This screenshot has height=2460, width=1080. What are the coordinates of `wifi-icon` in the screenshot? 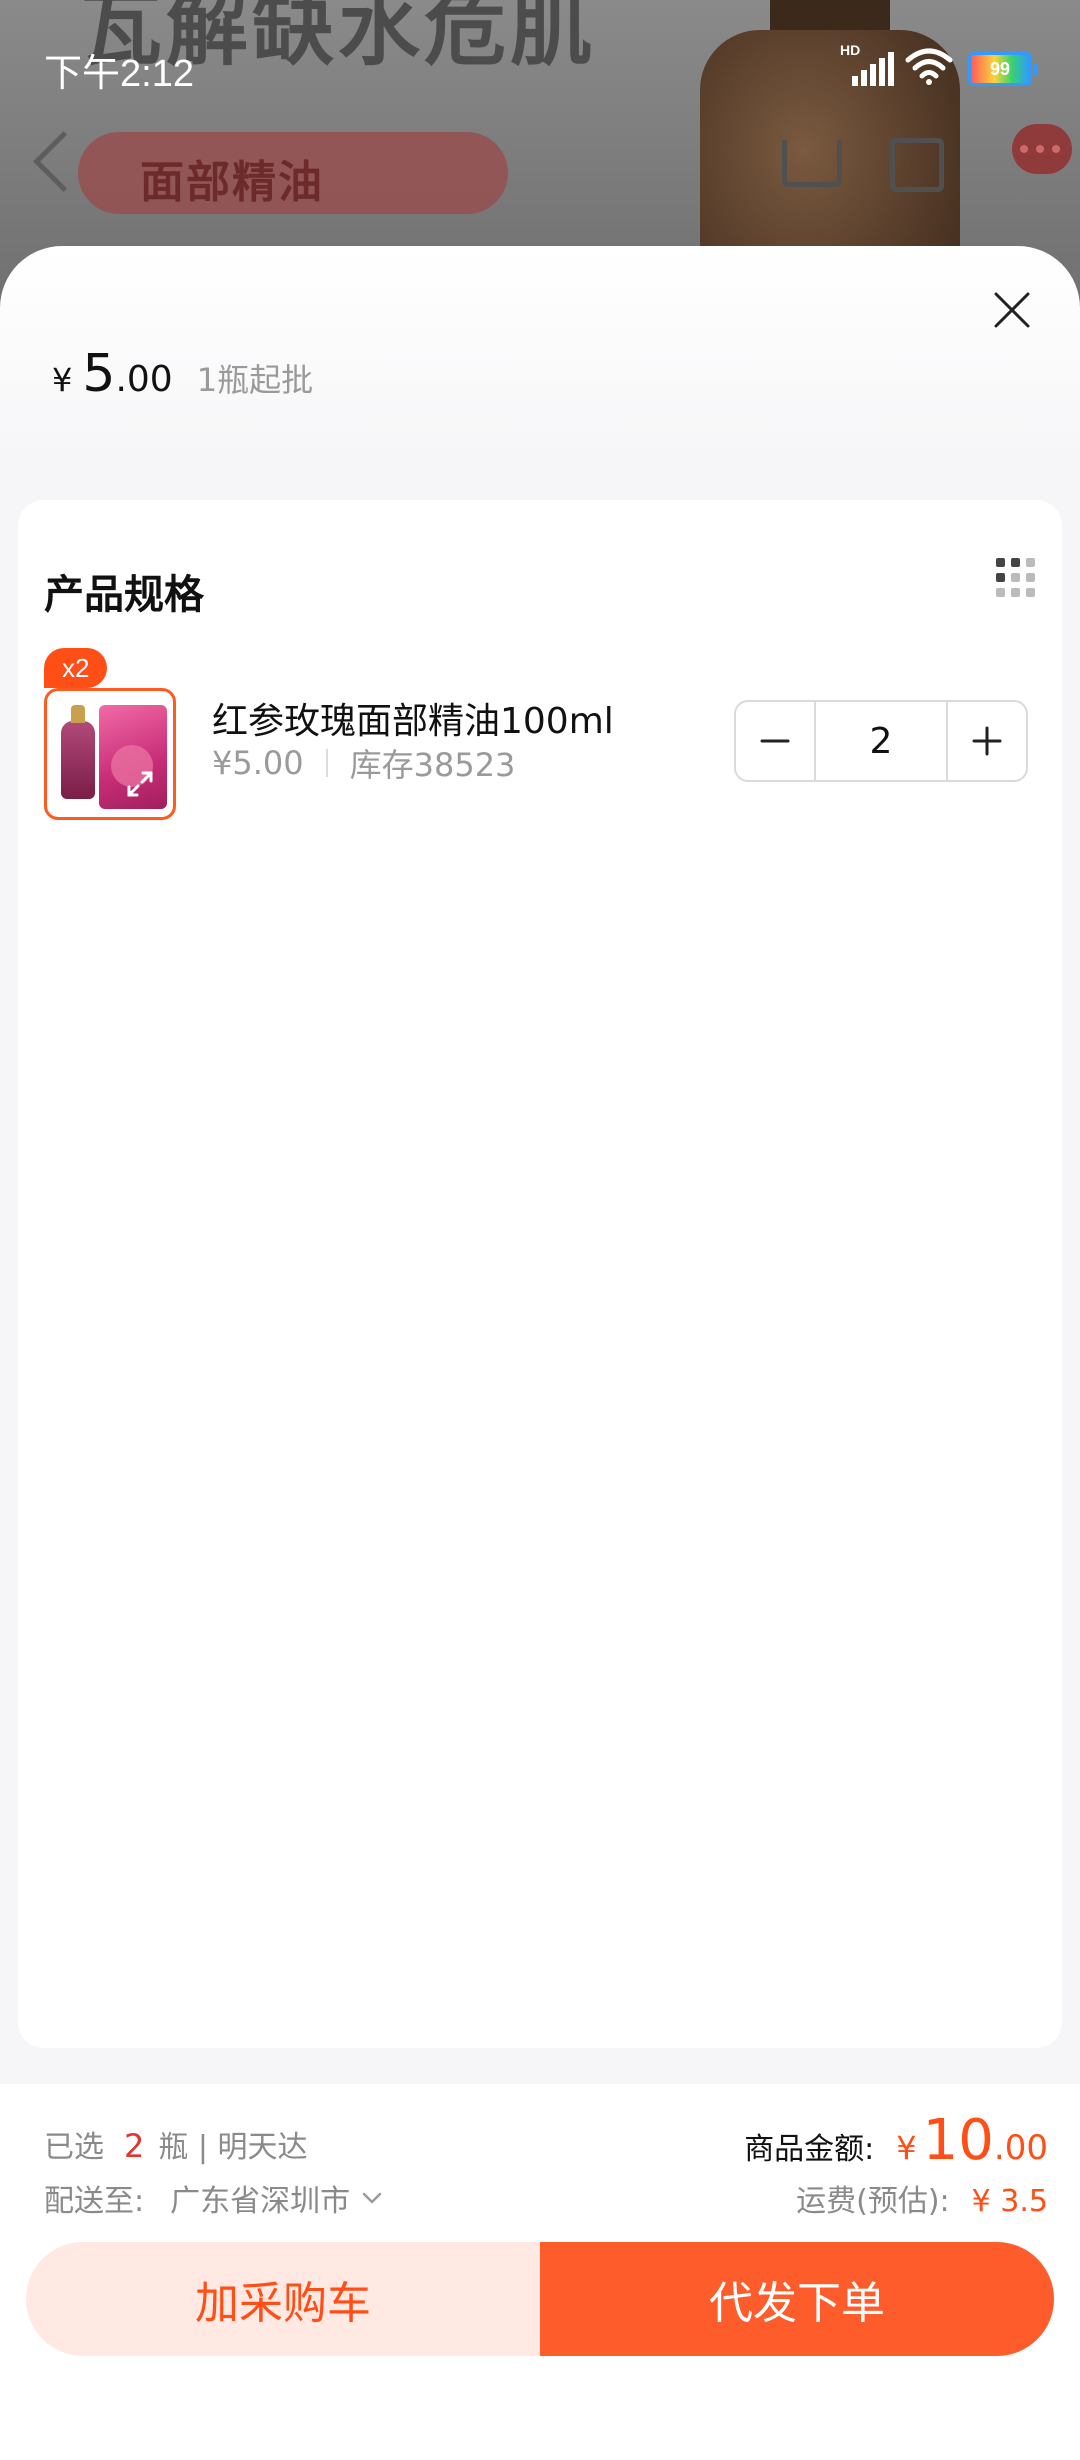 It's located at (929, 66).